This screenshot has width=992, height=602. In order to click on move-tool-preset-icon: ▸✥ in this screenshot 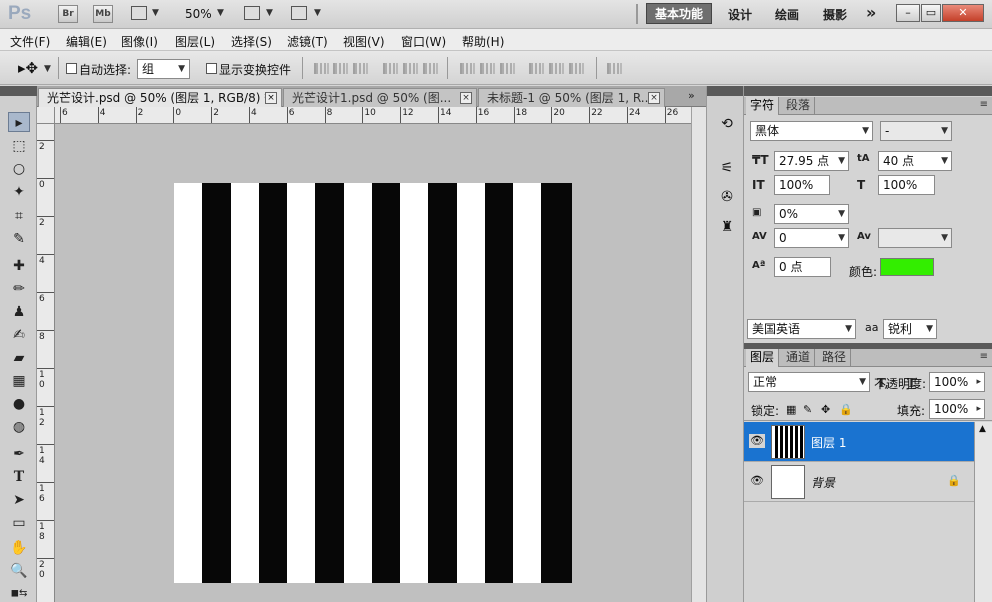, I will do `click(28, 68)`.